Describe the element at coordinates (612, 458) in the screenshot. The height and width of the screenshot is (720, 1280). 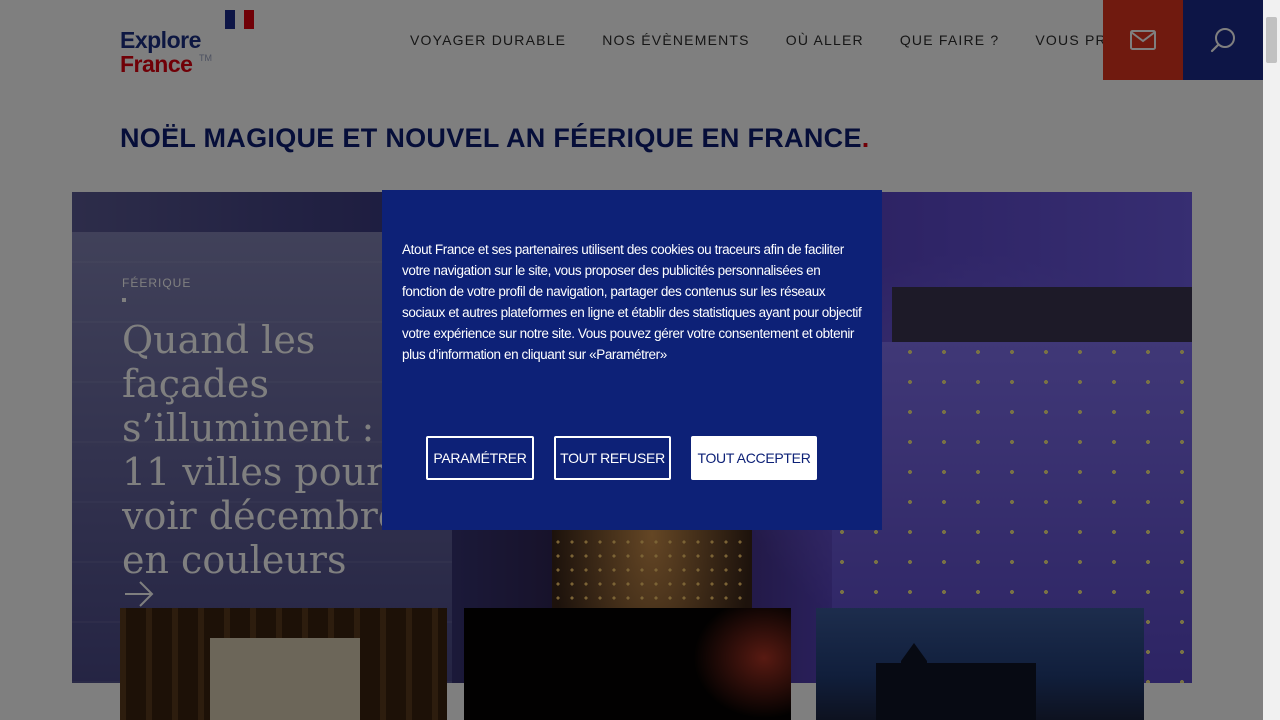
I see `cookie-refuse-all-button: TOUT REFUSER` at that location.